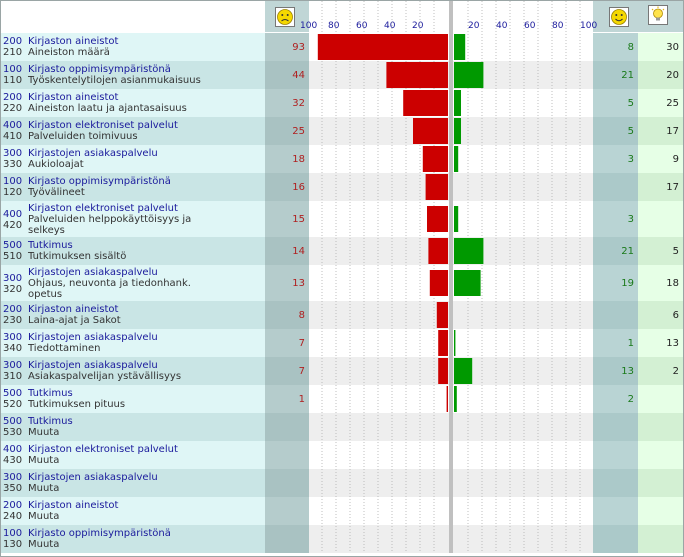  Describe the element at coordinates (50, 421) in the screenshot. I see `category-name: Tutkimus` at that location.